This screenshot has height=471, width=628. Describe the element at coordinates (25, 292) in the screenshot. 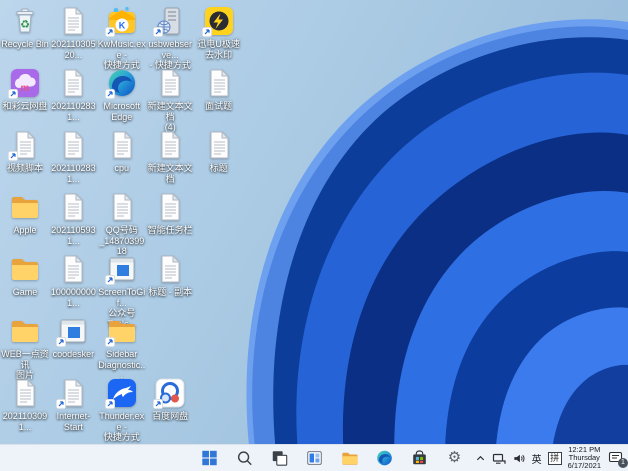

I see `icon-label: Game` at that location.